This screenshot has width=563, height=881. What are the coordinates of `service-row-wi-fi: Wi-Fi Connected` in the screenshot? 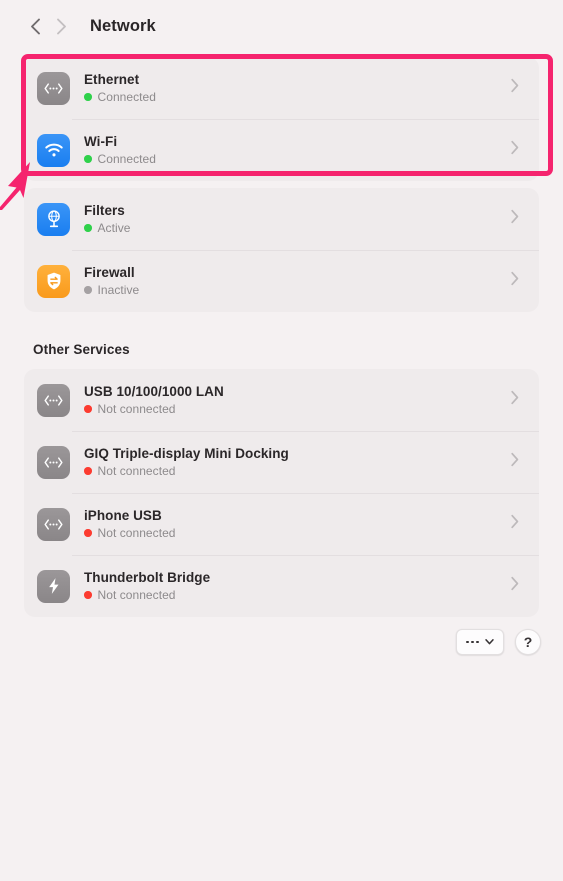 It's located at (281, 150).